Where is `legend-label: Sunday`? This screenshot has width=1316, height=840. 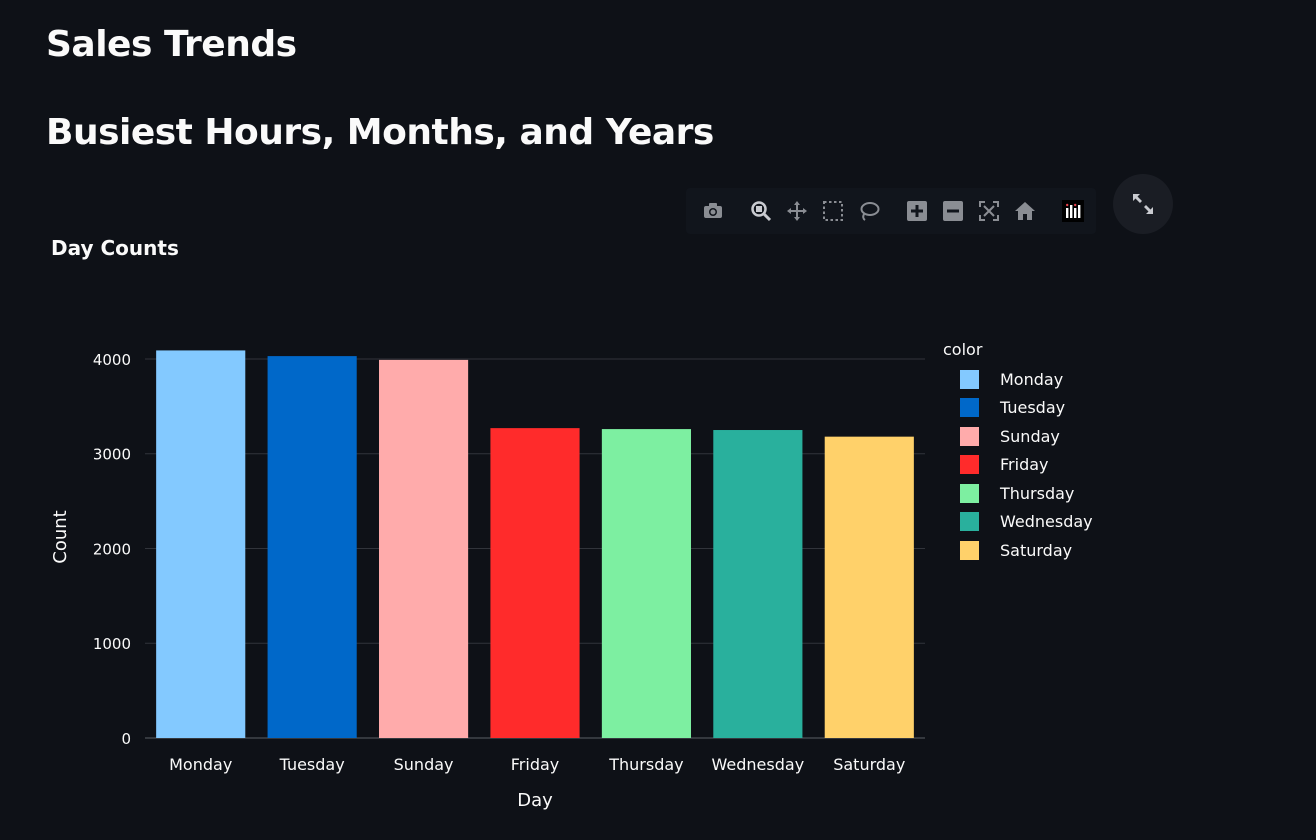
legend-label: Sunday is located at coordinates (1030, 436).